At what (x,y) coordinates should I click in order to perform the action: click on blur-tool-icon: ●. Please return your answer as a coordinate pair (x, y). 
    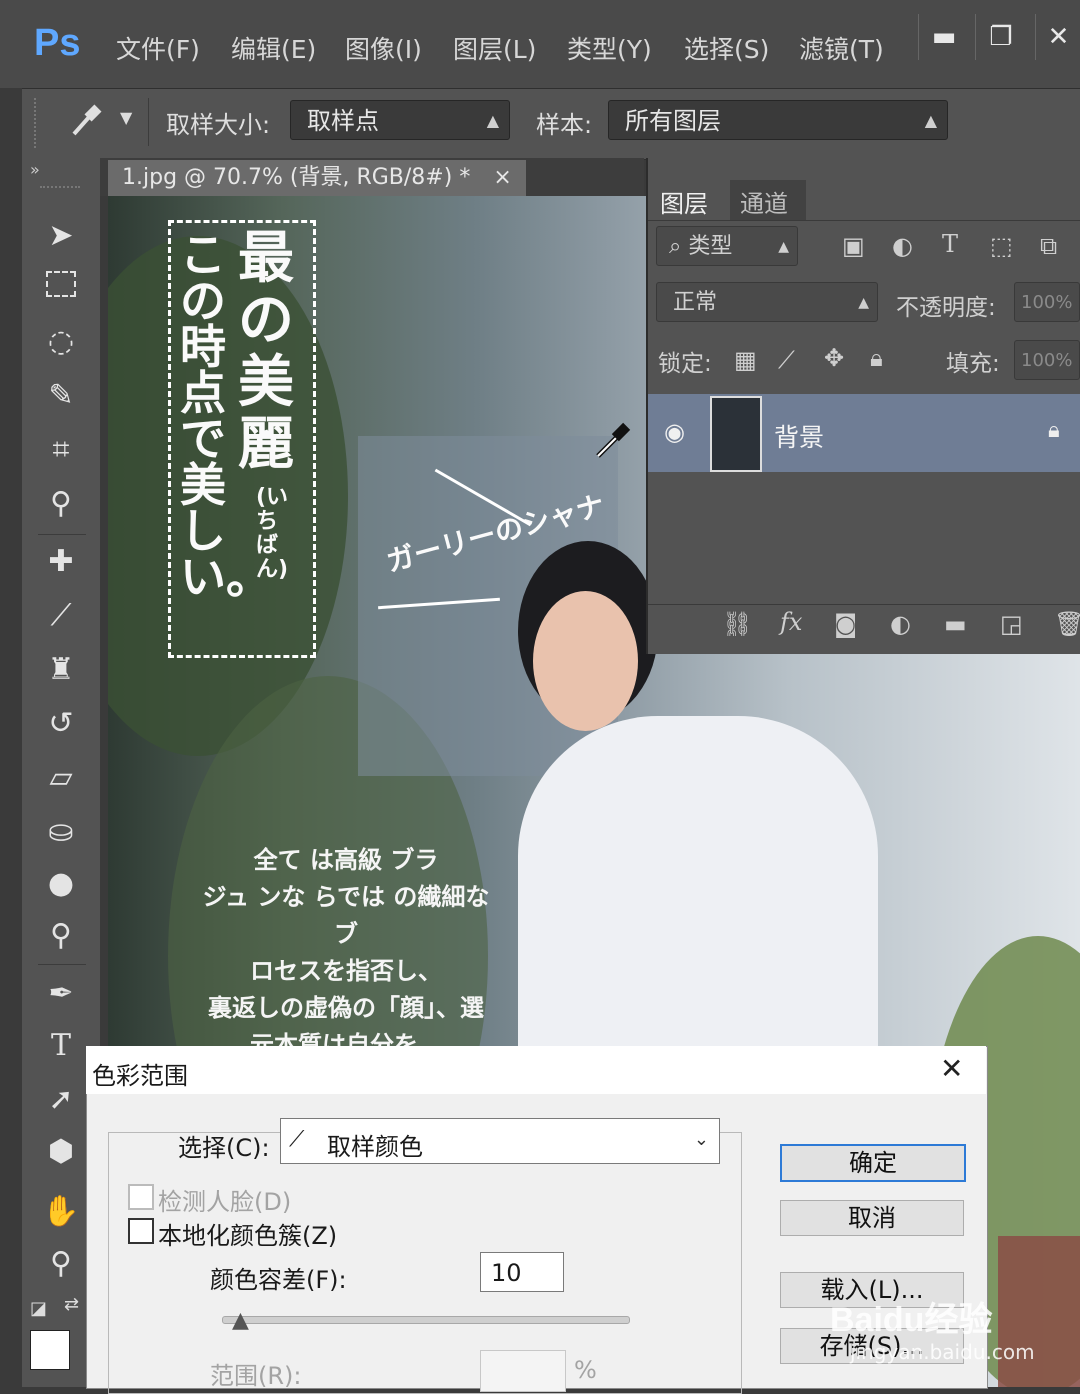
    Looking at the image, I should click on (61, 884).